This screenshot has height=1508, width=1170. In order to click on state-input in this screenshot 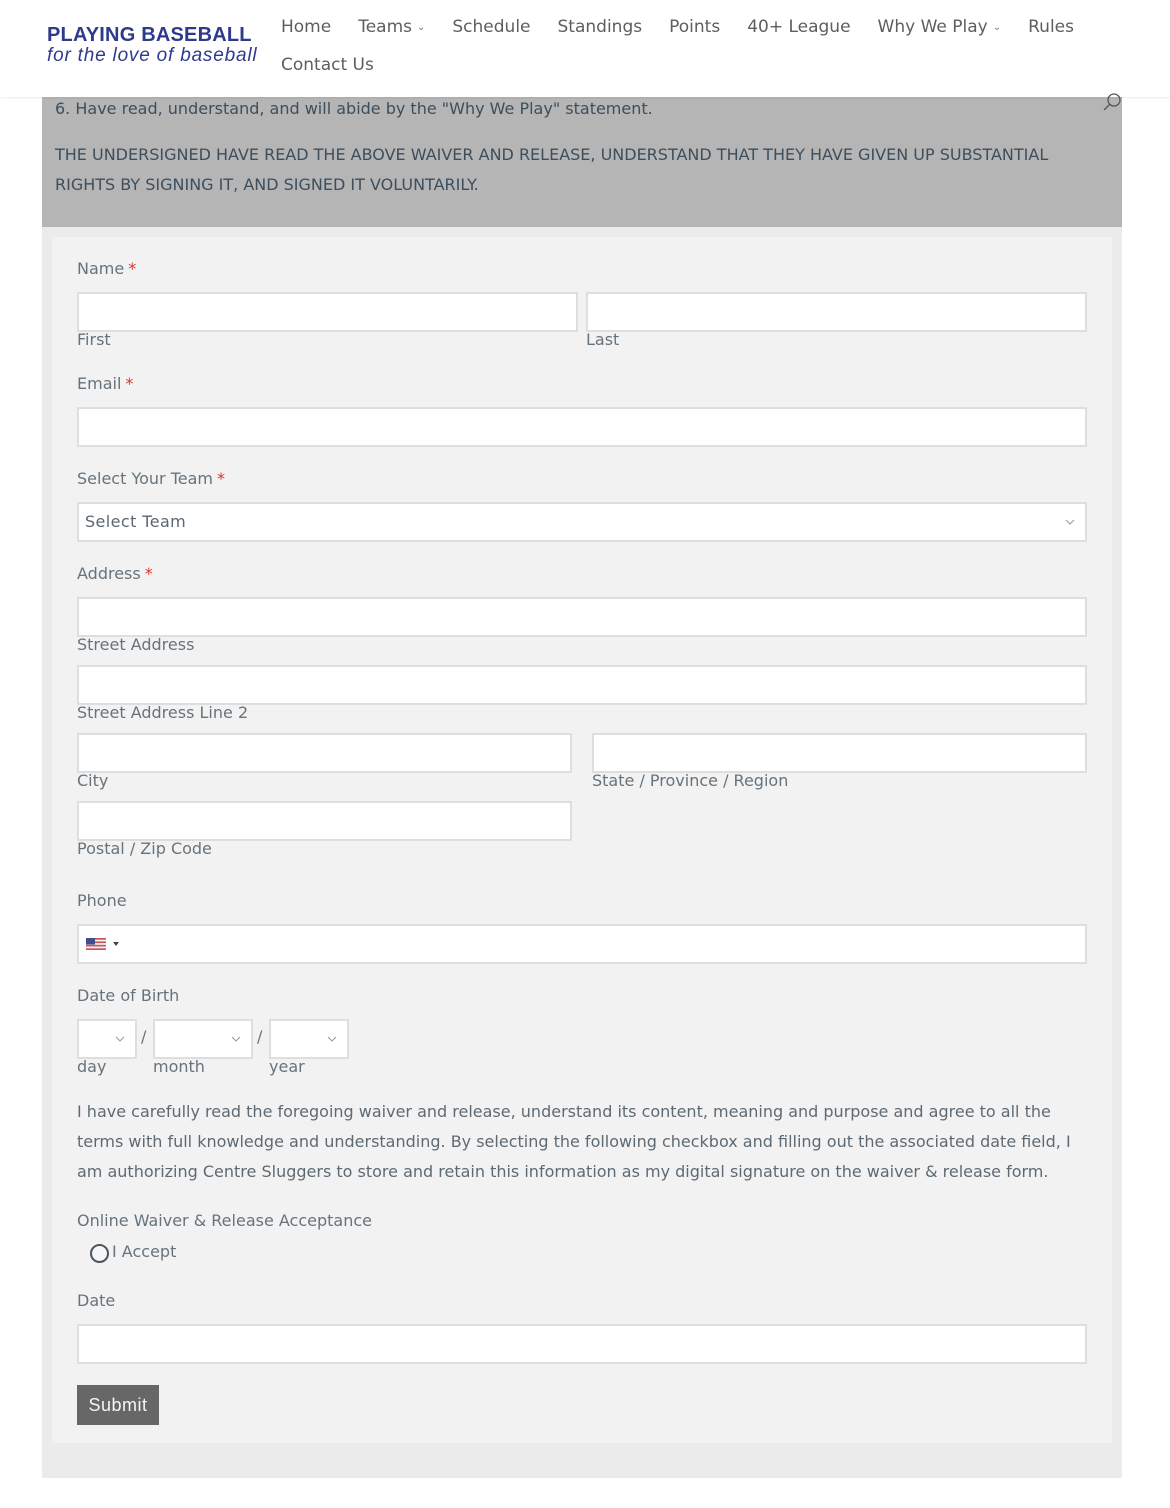, I will do `click(839, 753)`.